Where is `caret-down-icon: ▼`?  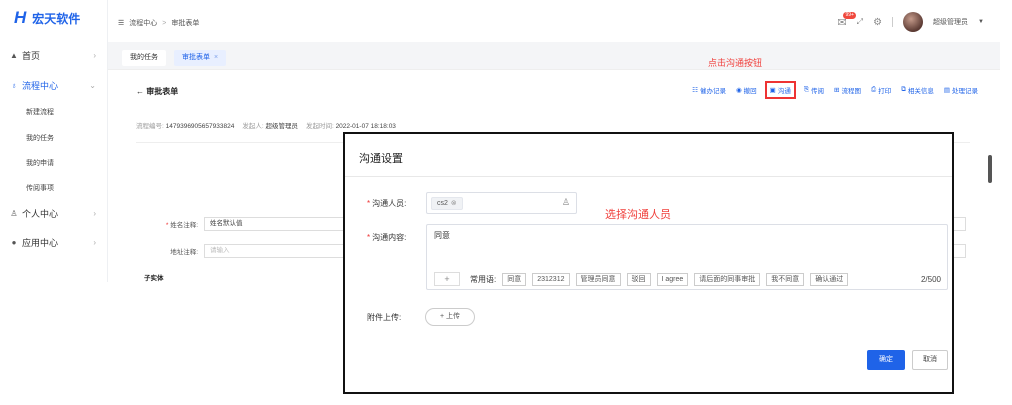 caret-down-icon: ▼ is located at coordinates (981, 22).